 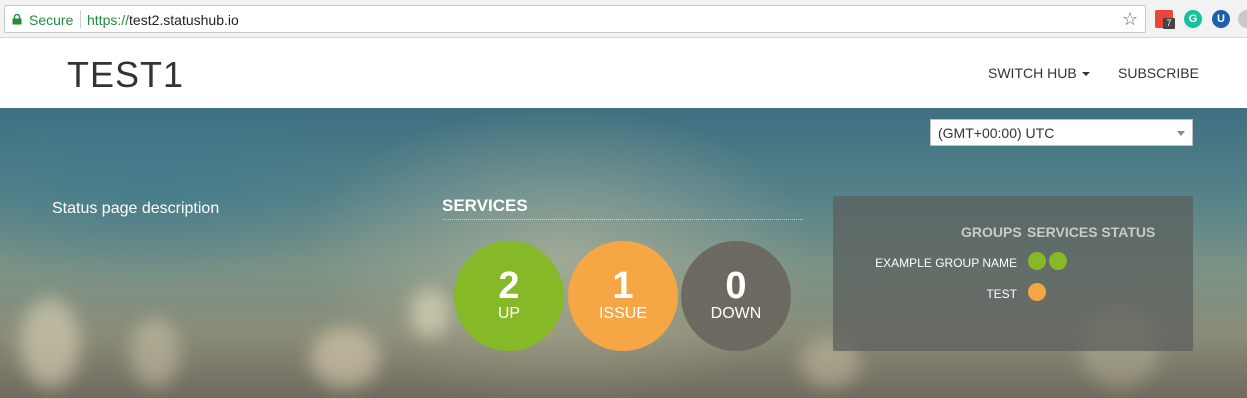 I want to click on services-status-column-header: SERVICES STATUS, so click(x=1091, y=232).